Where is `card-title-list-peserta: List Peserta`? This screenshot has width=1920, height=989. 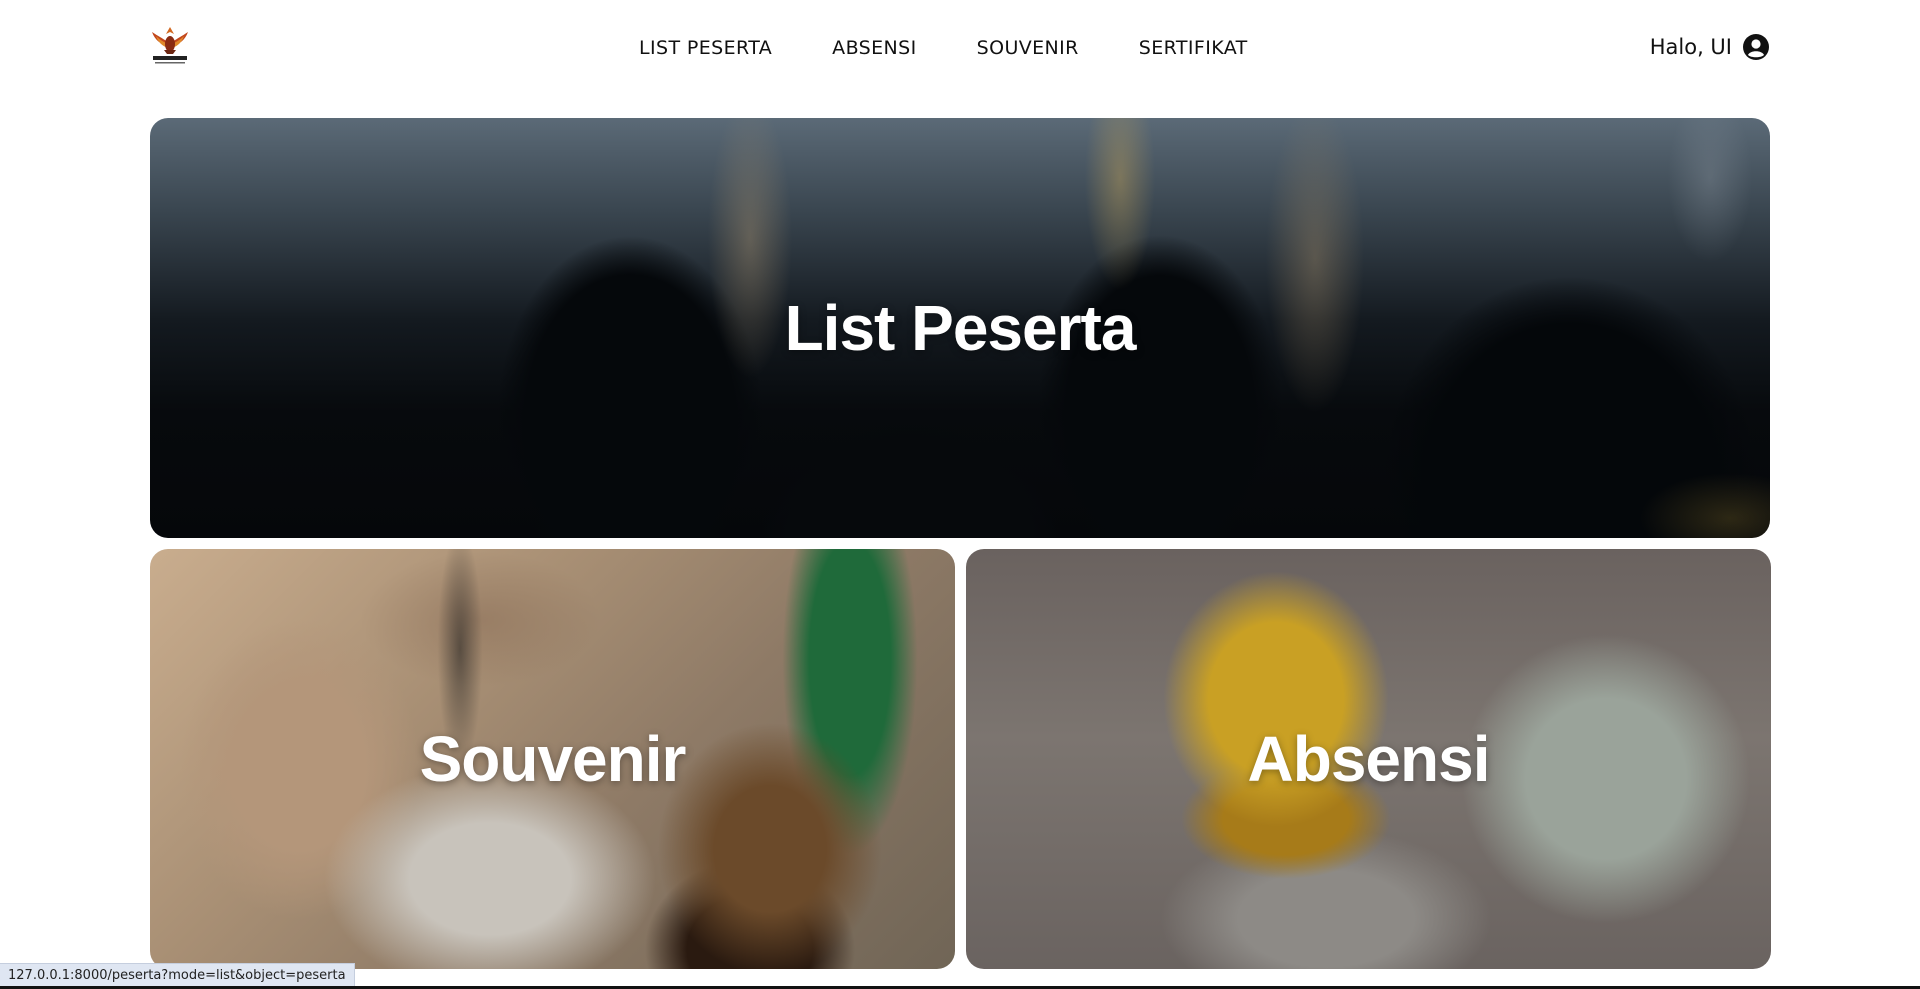 card-title-list-peserta: List Peserta is located at coordinates (960, 328).